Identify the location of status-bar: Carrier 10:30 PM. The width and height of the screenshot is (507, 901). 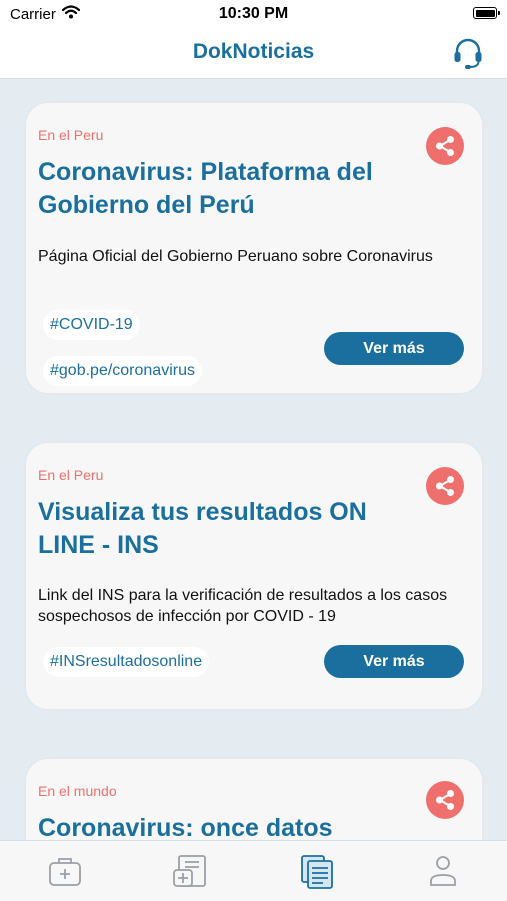
(253, 15).